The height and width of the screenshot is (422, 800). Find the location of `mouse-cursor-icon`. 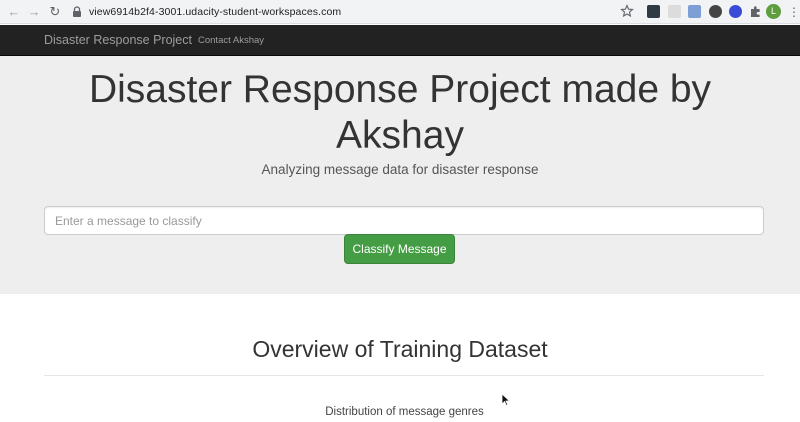

mouse-cursor-icon is located at coordinates (506, 400).